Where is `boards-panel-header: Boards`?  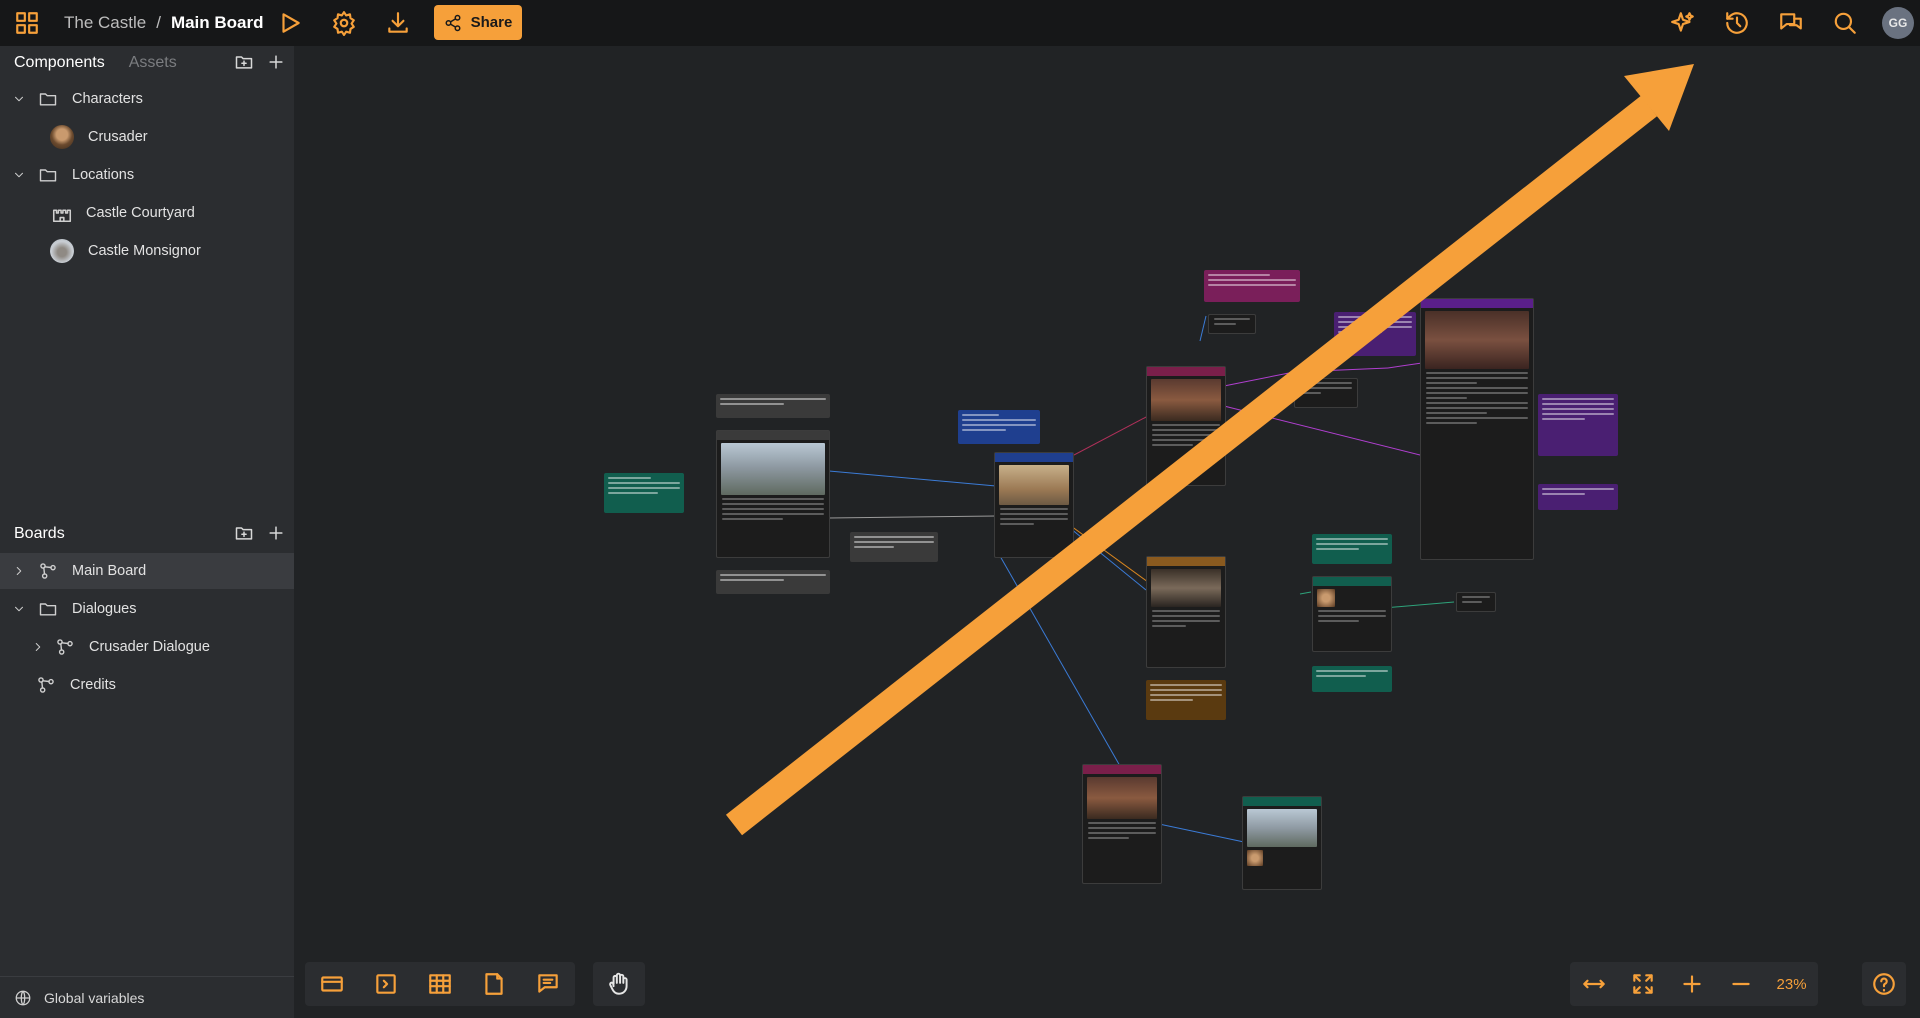
boards-panel-header: Boards is located at coordinates (147, 534).